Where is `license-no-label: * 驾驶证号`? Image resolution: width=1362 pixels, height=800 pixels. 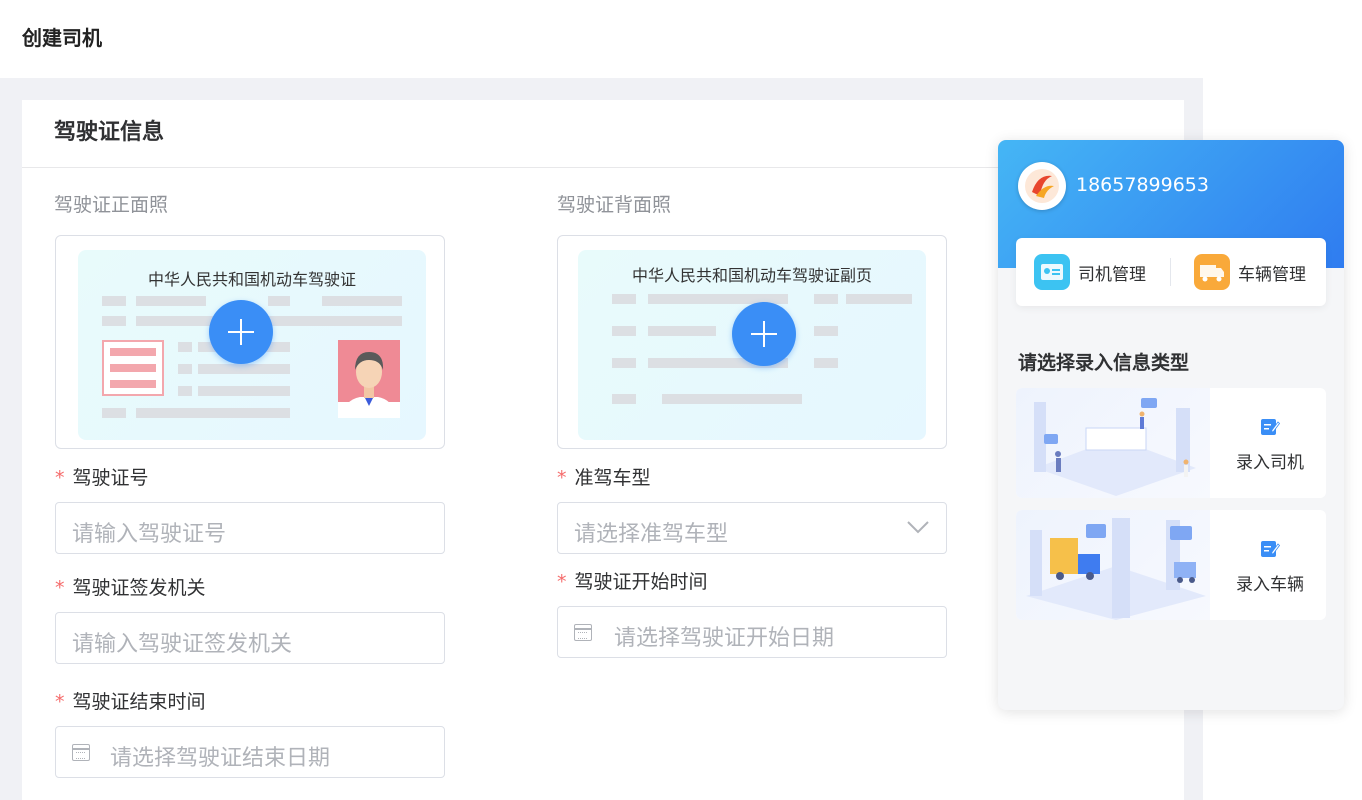
license-no-label: * 驾驶证号 is located at coordinates (102, 476).